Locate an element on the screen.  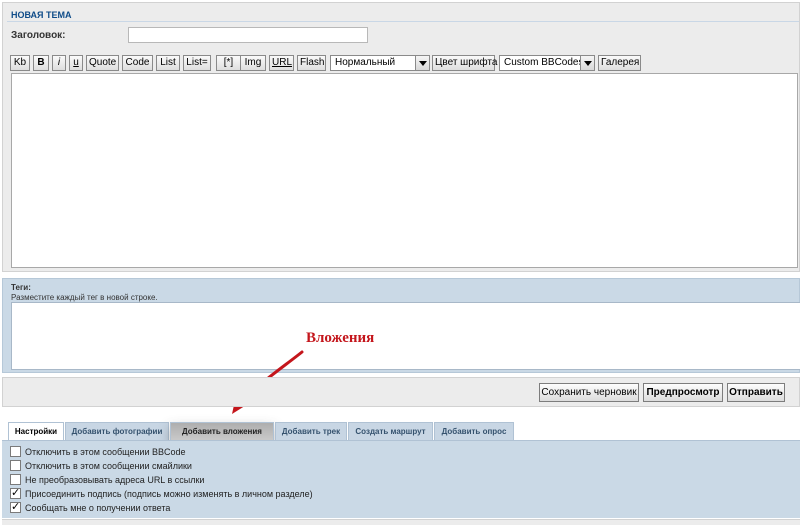
gallery-button: Галерея is located at coordinates (619, 63).